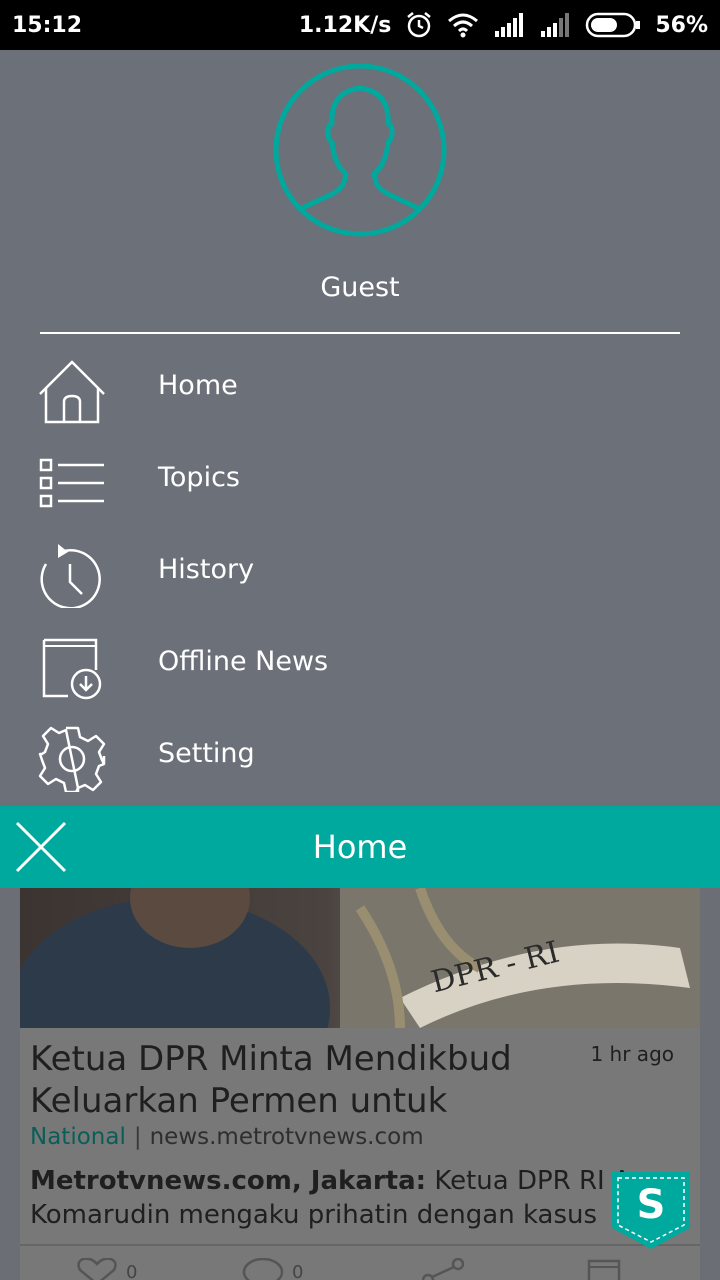  What do you see at coordinates (463, 25) in the screenshot?
I see `wifi-icon` at bounding box center [463, 25].